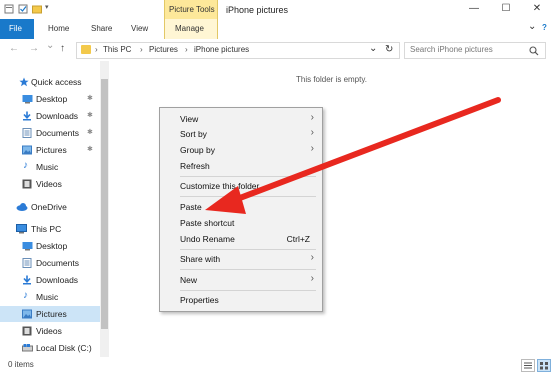 This screenshot has width=554, height=373. I want to click on menu-item-label: Undo Rename, so click(207, 239).